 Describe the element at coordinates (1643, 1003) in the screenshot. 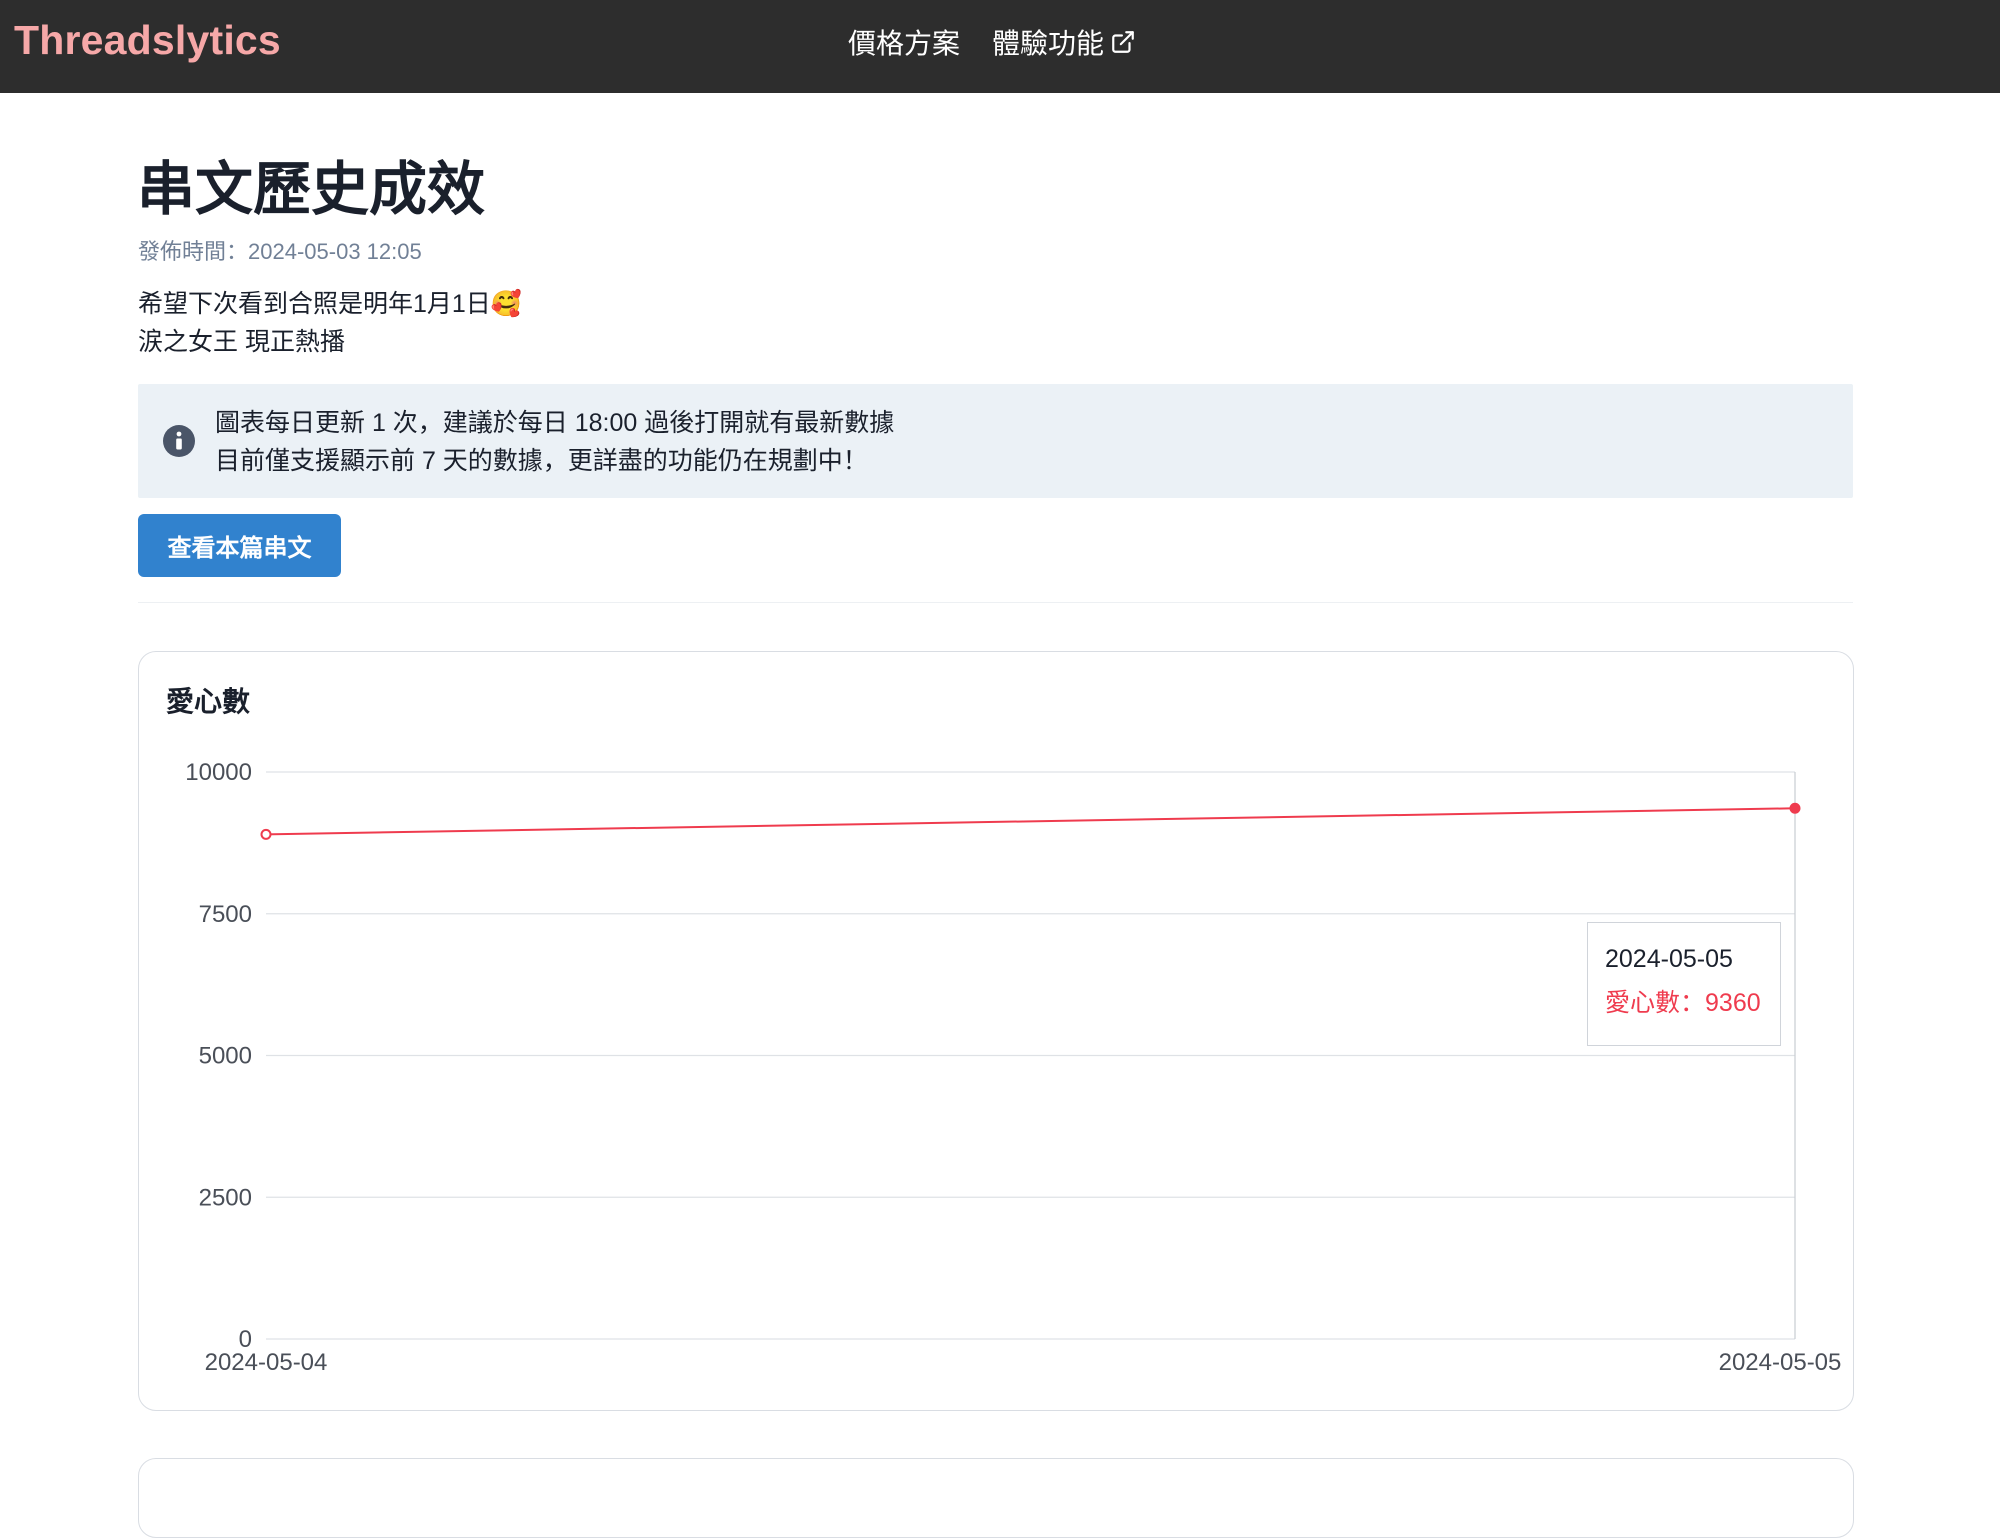

I see `tooltip-value-label: 愛心數` at that location.